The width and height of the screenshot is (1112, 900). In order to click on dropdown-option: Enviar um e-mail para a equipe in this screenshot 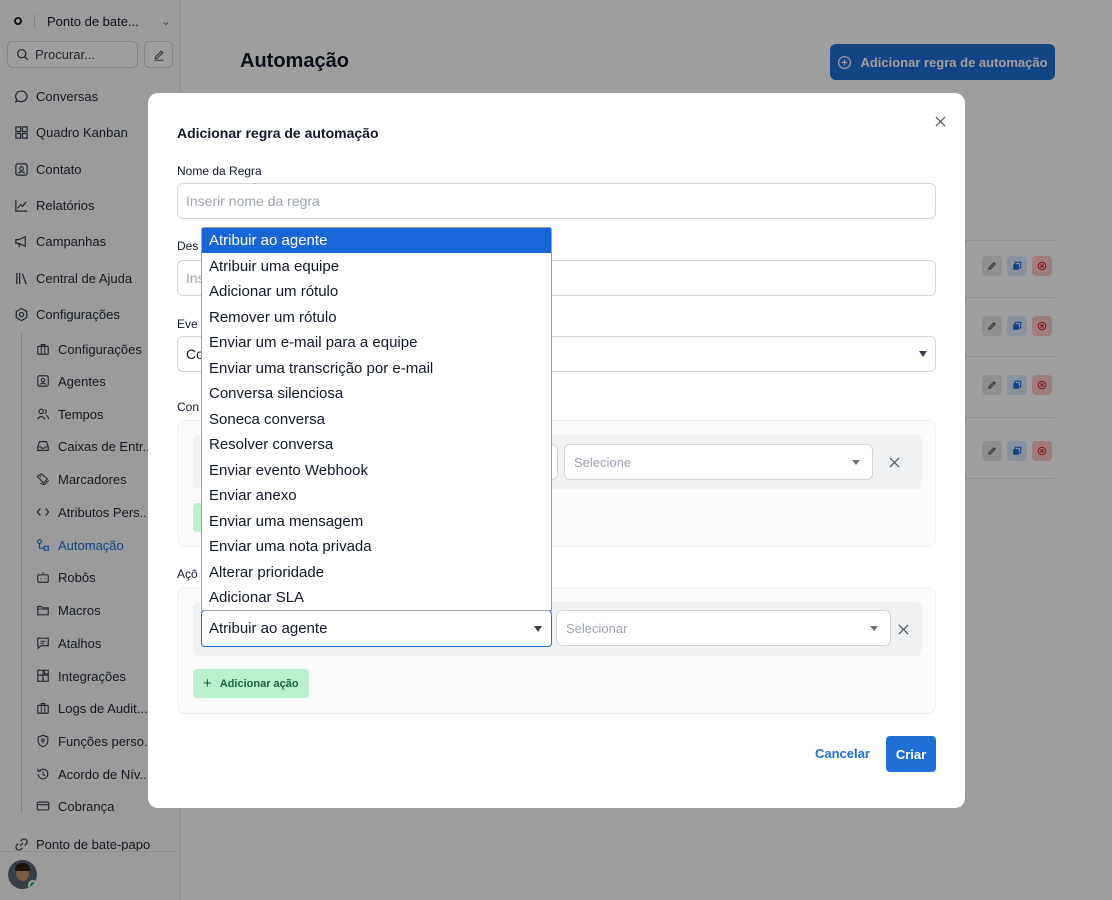, I will do `click(376, 342)`.